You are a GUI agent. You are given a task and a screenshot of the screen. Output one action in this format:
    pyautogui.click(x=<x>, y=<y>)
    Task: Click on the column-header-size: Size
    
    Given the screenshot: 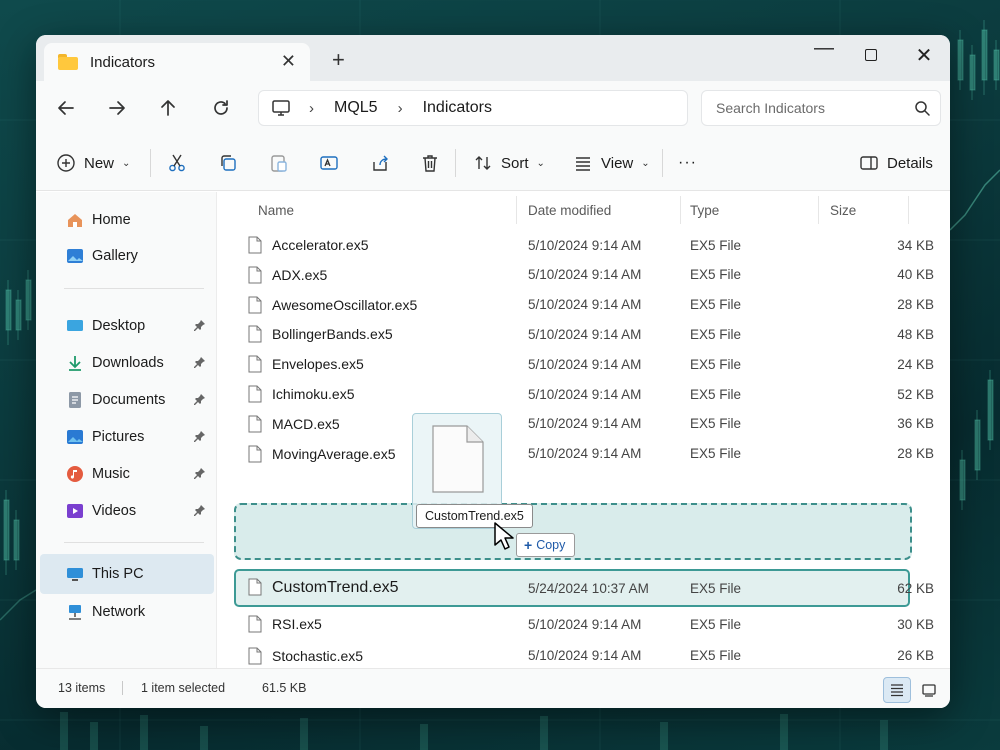 What is the action you would take?
    pyautogui.click(x=843, y=210)
    